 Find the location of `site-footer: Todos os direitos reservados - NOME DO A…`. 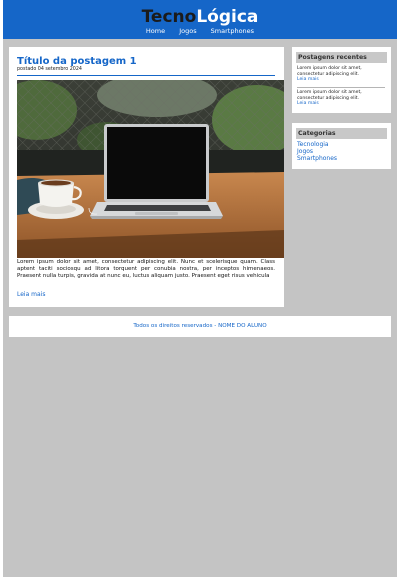

site-footer: Todos os direitos reservados - NOME DO A… is located at coordinates (200, 326).